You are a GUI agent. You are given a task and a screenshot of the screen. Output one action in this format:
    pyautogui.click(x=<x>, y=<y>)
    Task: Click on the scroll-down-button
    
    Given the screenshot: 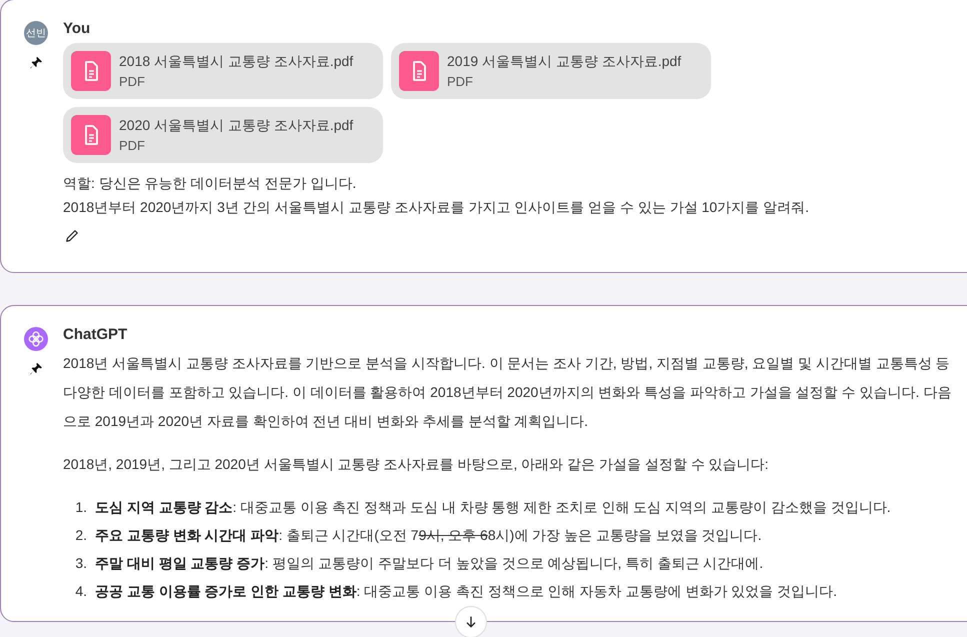 What is the action you would take?
    pyautogui.click(x=471, y=621)
    